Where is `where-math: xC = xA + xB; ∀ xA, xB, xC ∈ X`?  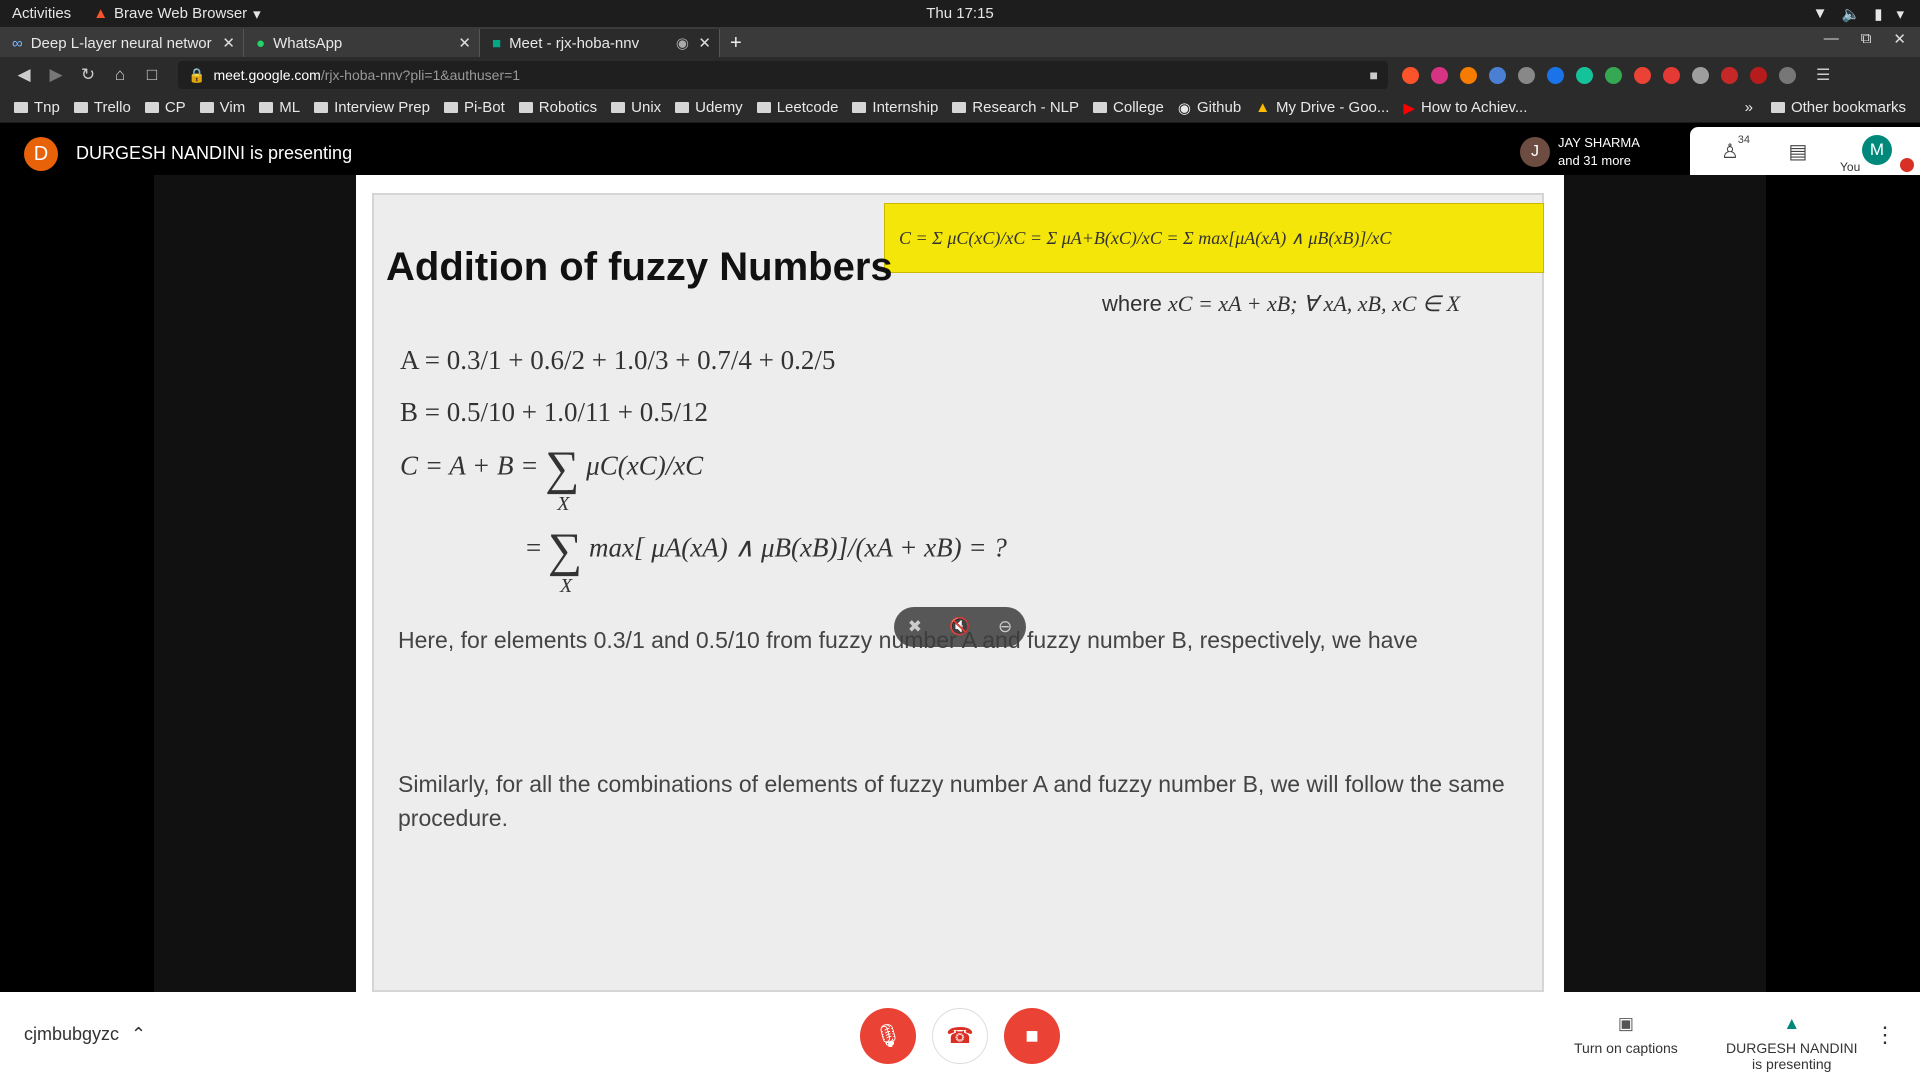 where-math: xC = xA + xB; ∀ xA, xB, xC ∈ X is located at coordinates (1314, 303).